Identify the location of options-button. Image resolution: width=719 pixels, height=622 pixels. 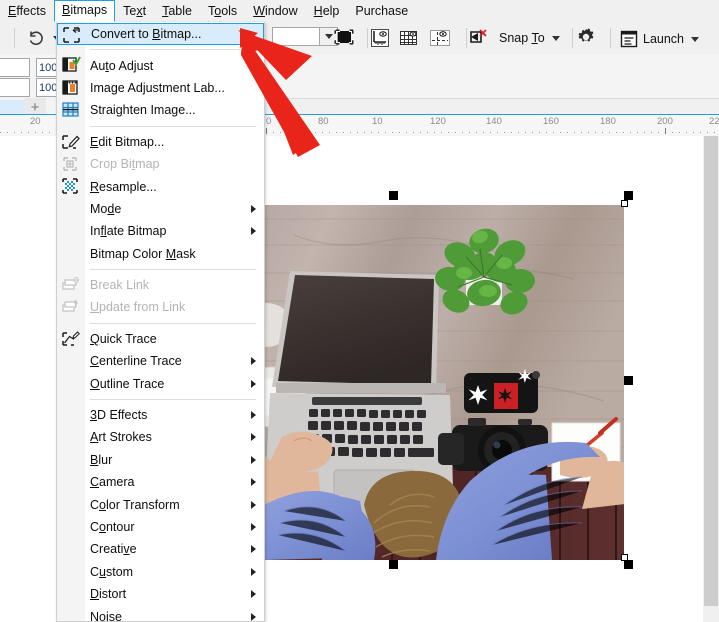
(586, 38).